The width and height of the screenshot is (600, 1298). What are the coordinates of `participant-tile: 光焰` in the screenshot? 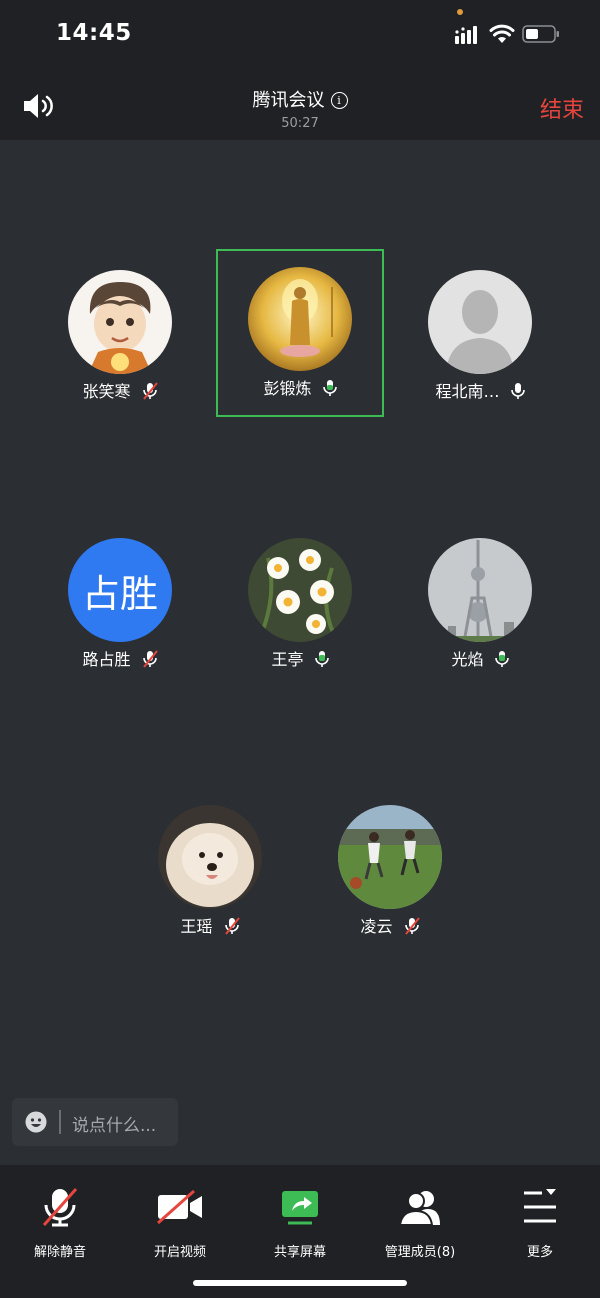 It's located at (480, 604).